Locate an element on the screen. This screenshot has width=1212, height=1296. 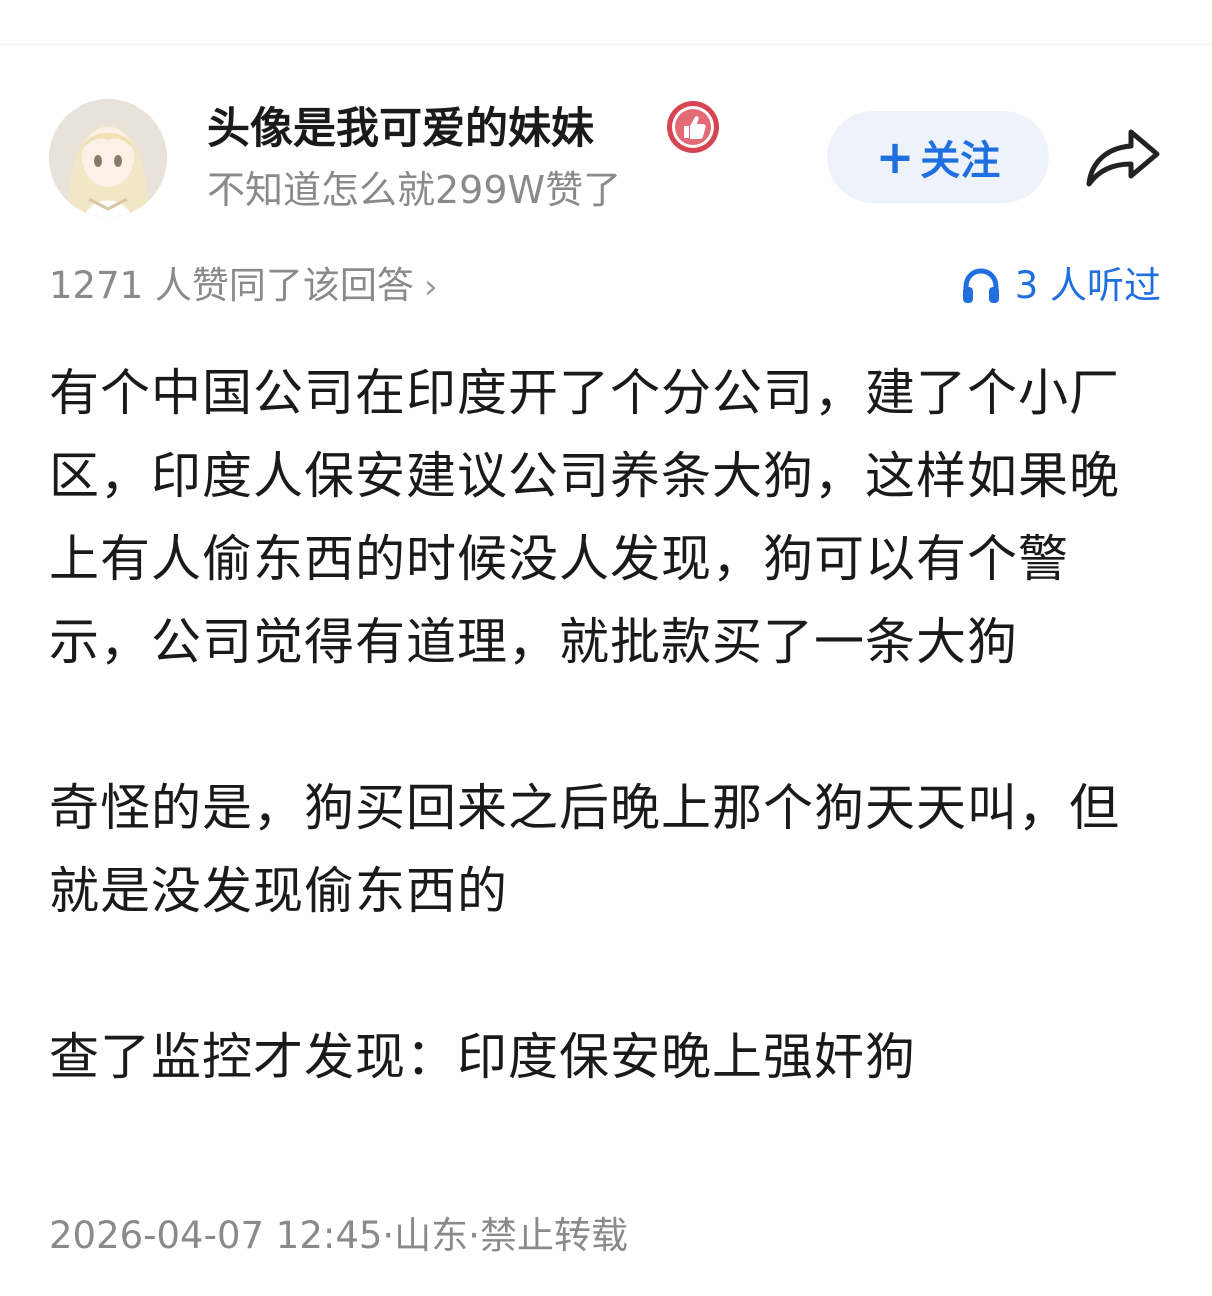
author-name: 头像是我可爱的妹妹 is located at coordinates (400, 129).